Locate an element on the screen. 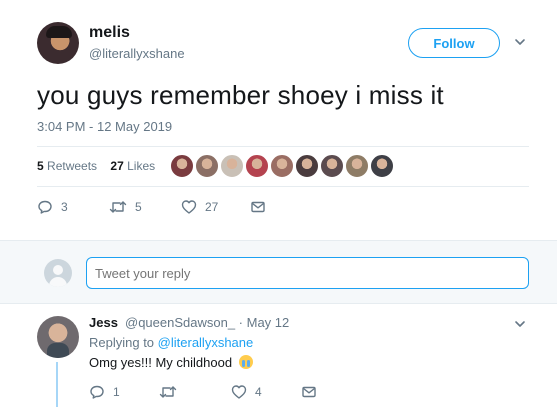 This screenshot has width=557, height=407. reply-actions: 1 4 is located at coordinates (214, 393).